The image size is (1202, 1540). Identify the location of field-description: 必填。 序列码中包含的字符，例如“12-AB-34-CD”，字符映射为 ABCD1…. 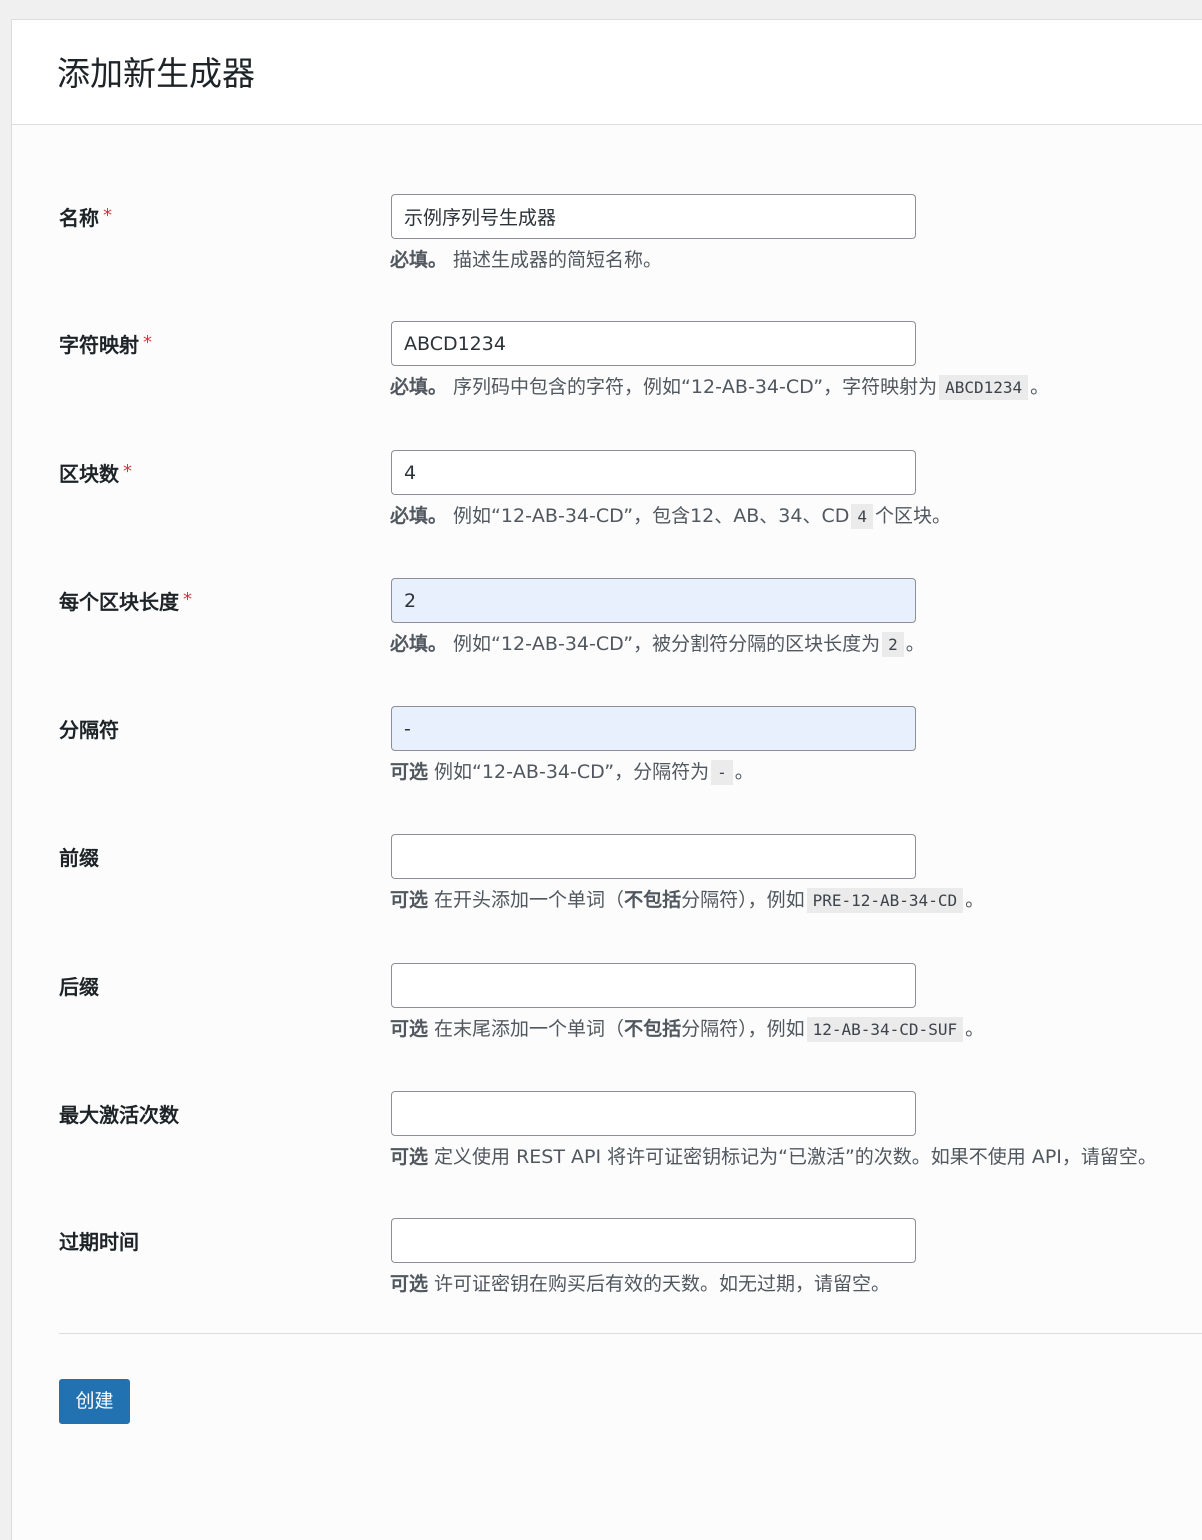
(720, 387).